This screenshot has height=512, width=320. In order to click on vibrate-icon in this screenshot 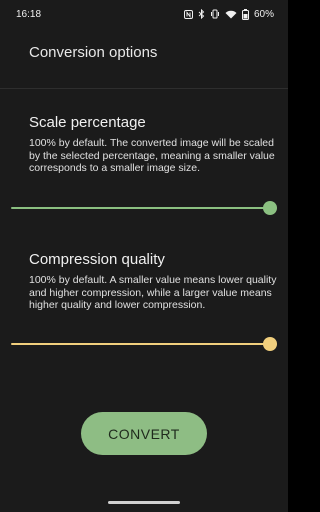, I will do `click(215, 14)`.